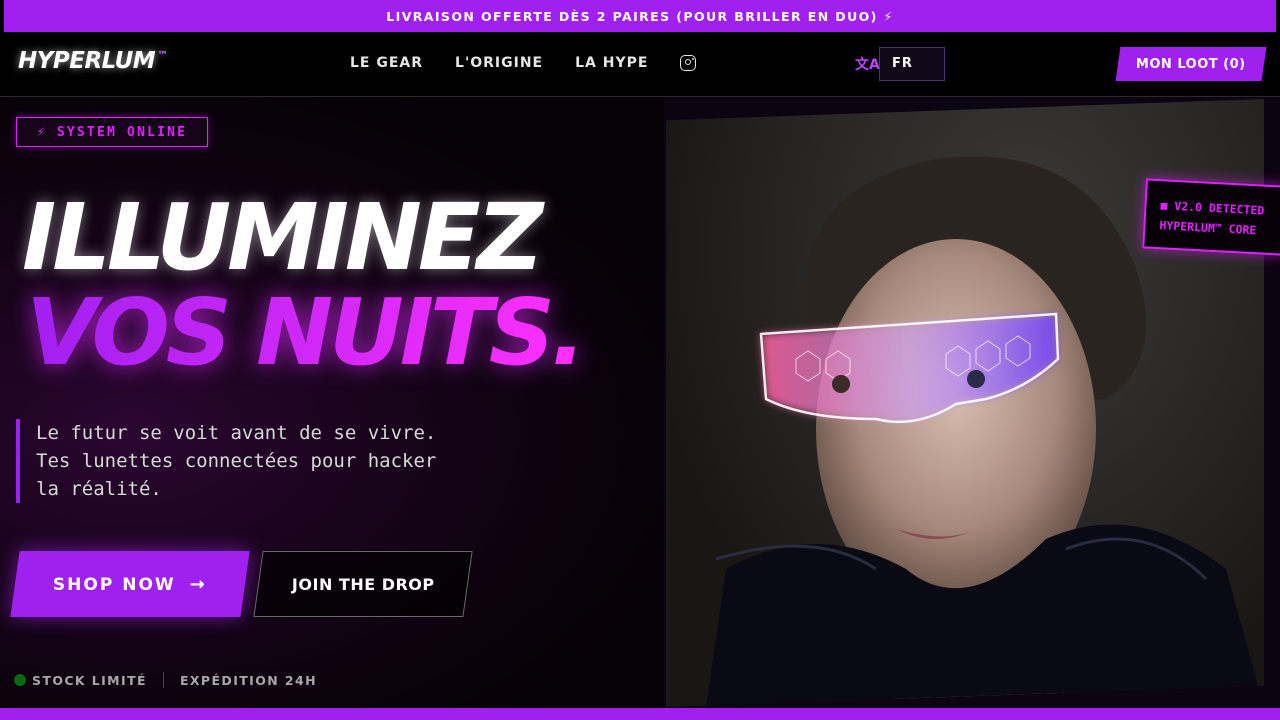 The image size is (1280, 720). What do you see at coordinates (99, 489) in the screenshot?
I see `hero-description-line: la réalité.` at bounding box center [99, 489].